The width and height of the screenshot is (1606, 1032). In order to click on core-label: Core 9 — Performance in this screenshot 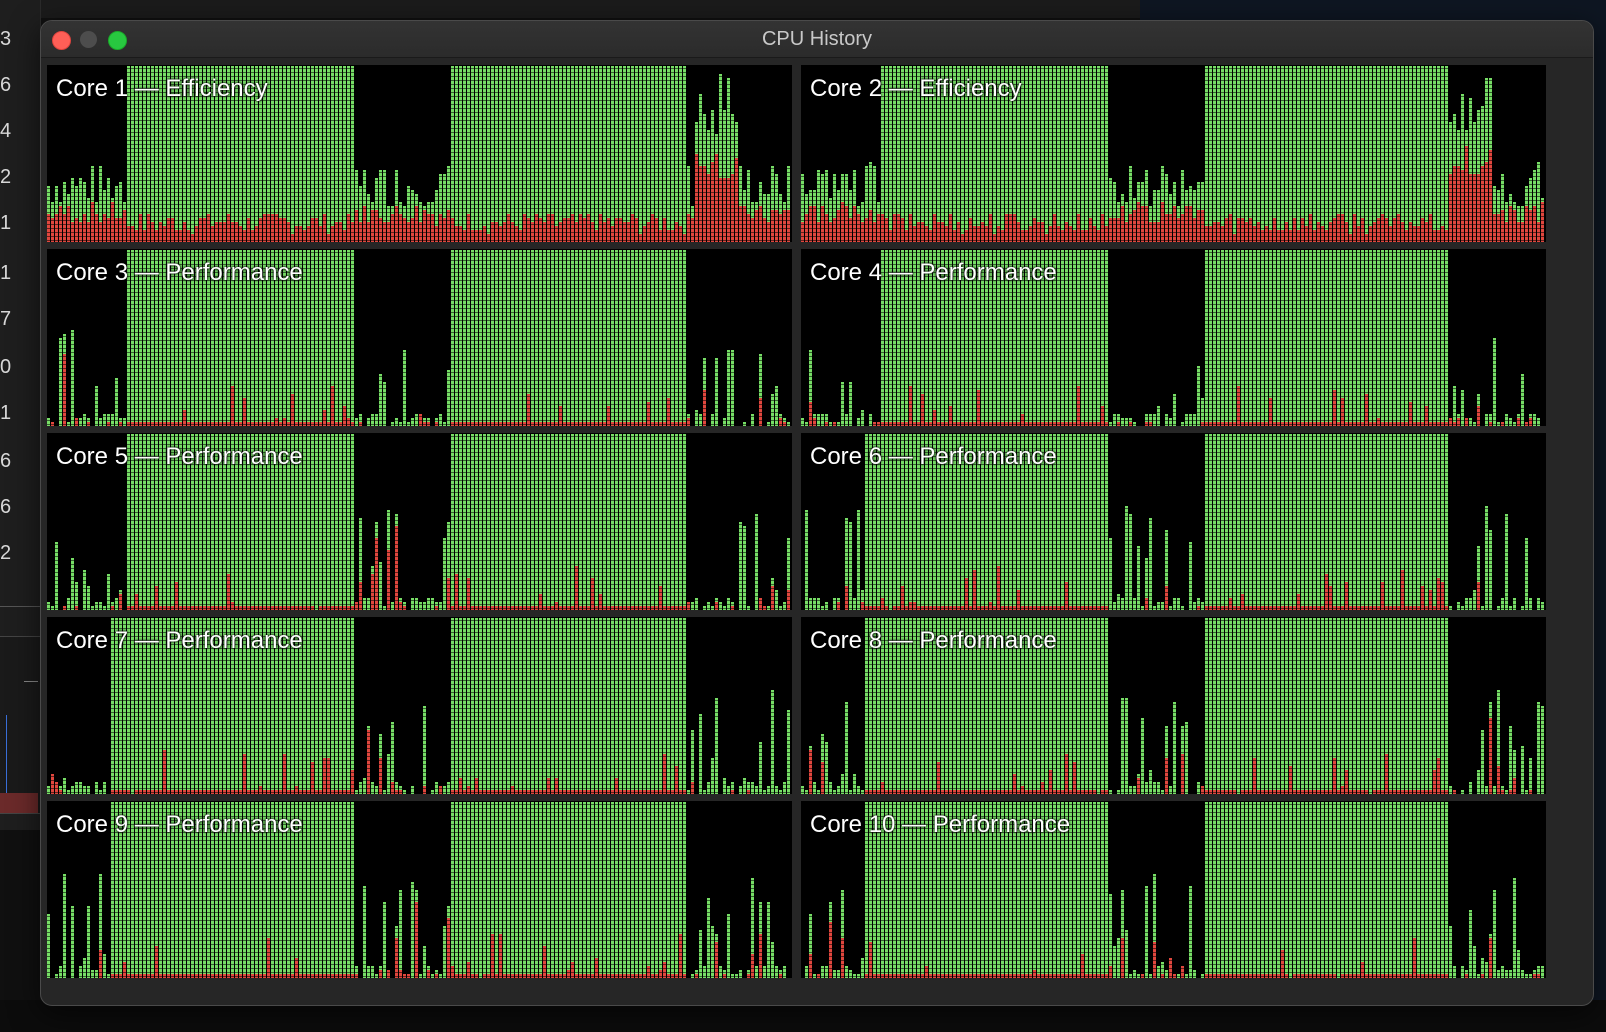, I will do `click(179, 824)`.